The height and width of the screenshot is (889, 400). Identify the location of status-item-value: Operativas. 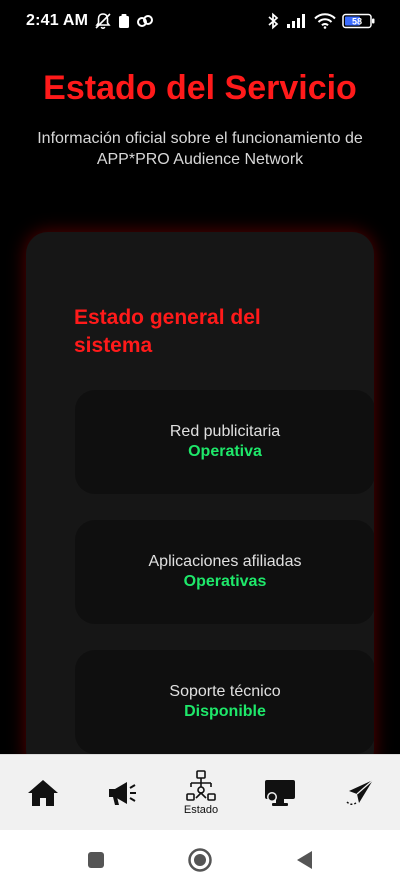
(225, 581).